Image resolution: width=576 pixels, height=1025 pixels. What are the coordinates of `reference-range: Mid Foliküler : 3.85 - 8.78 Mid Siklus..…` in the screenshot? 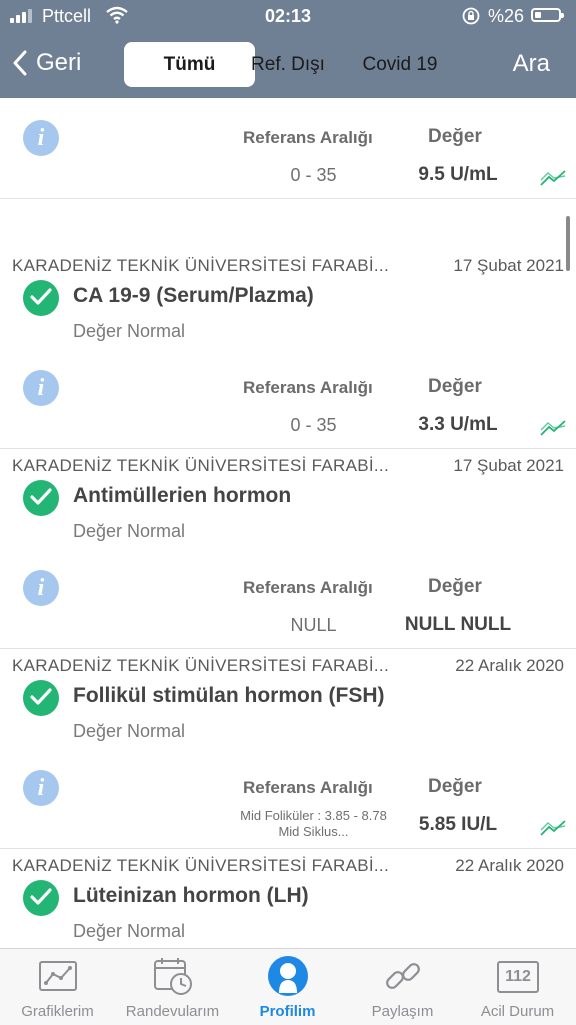 It's located at (313, 823).